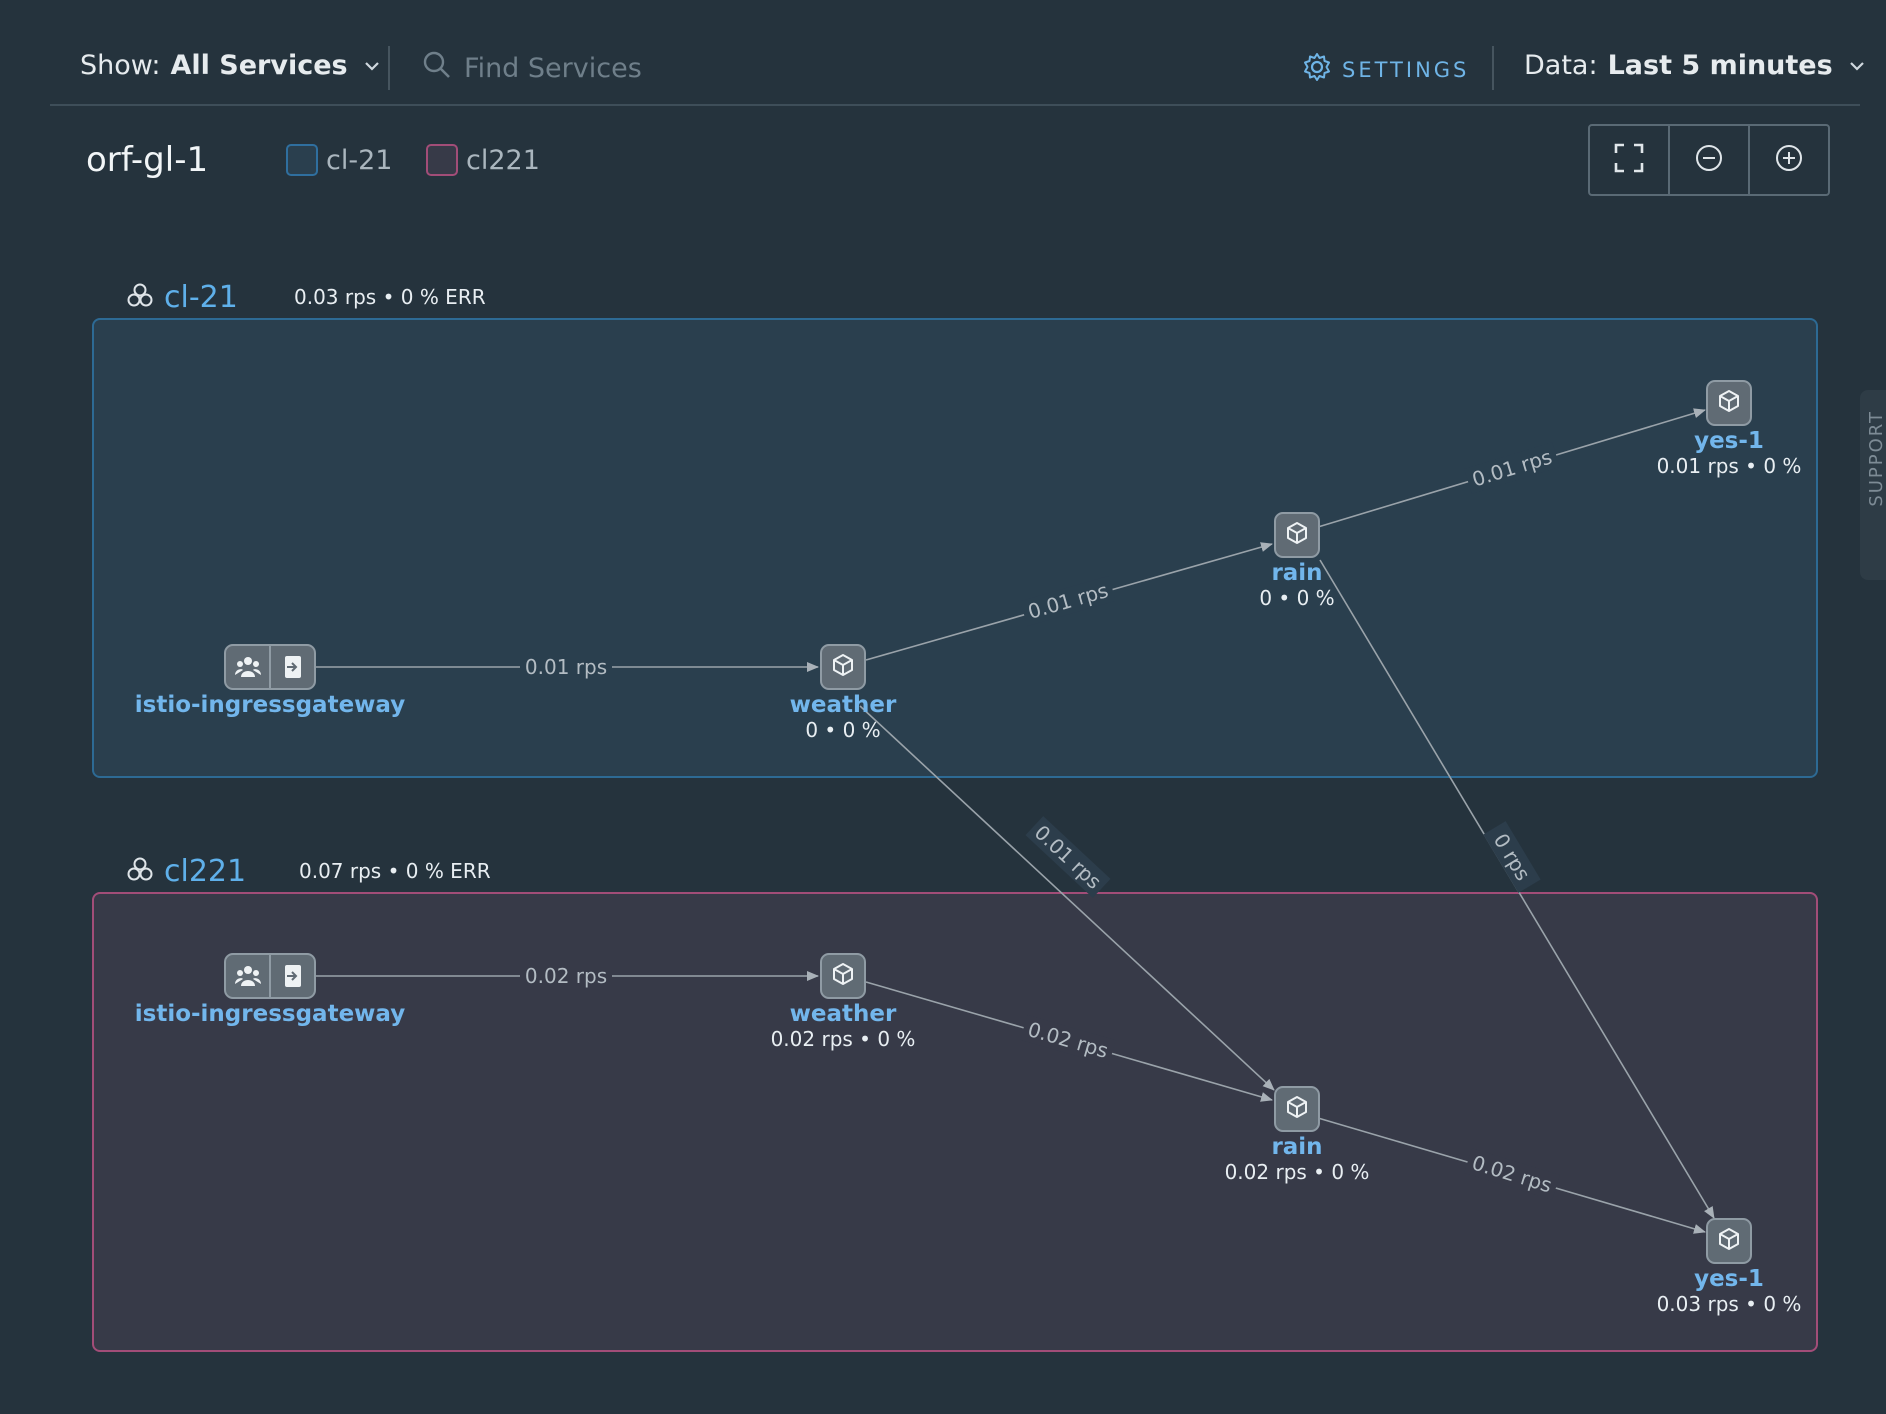 Image resolution: width=1886 pixels, height=1414 pixels. Describe the element at coordinates (1876, 458) in the screenshot. I see `support-label: SUPPORT` at that location.